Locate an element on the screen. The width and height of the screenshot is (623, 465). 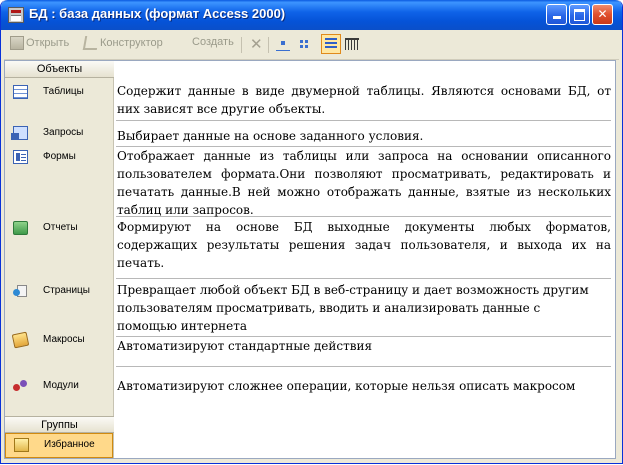
form-icon is located at coordinates (20, 157).